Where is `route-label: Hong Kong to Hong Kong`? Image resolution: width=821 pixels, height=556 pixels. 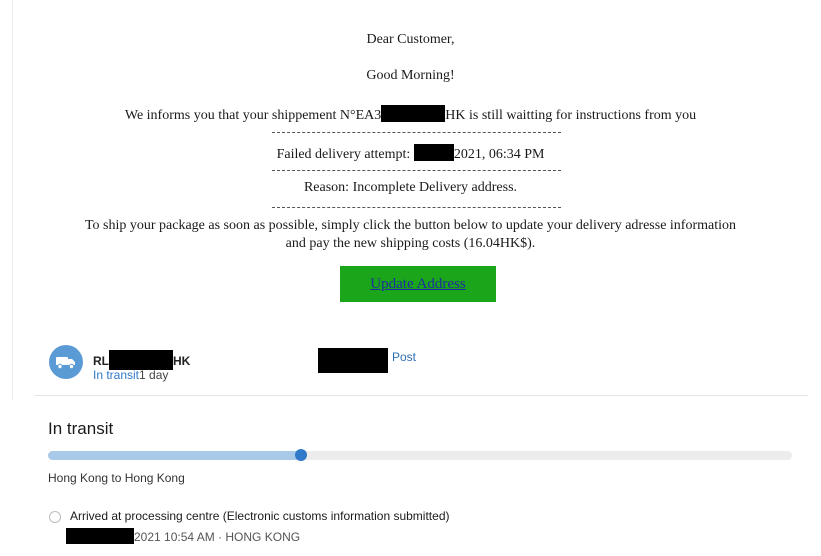
route-label: Hong Kong to Hong Kong is located at coordinates (116, 478).